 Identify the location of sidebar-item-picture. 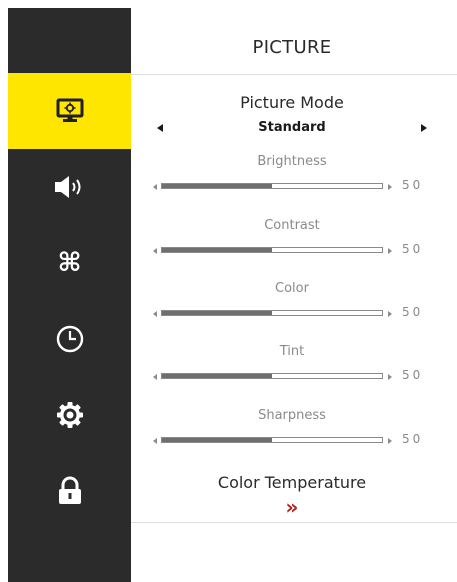
(69, 111).